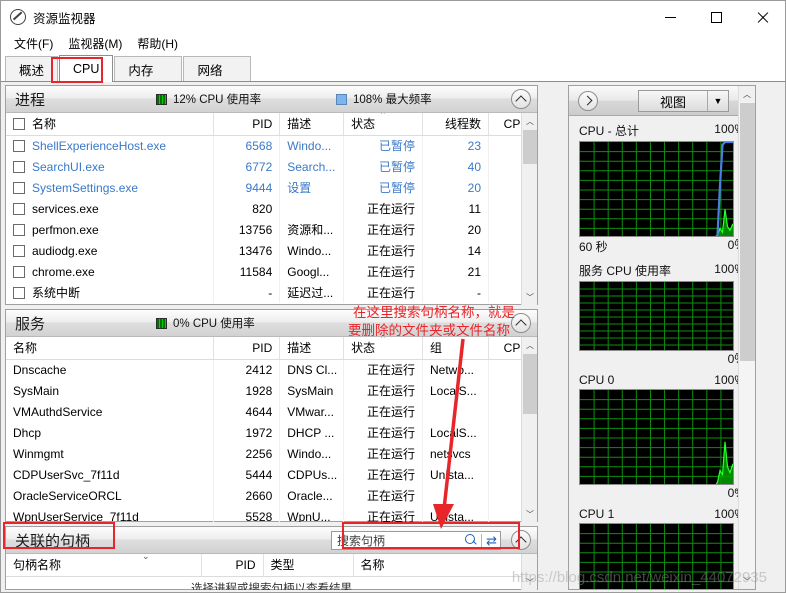 Image resolution: width=786 pixels, height=593 pixels. What do you see at coordinates (491, 540) in the screenshot?
I see `refresh-icon: ⇄` at bounding box center [491, 540].